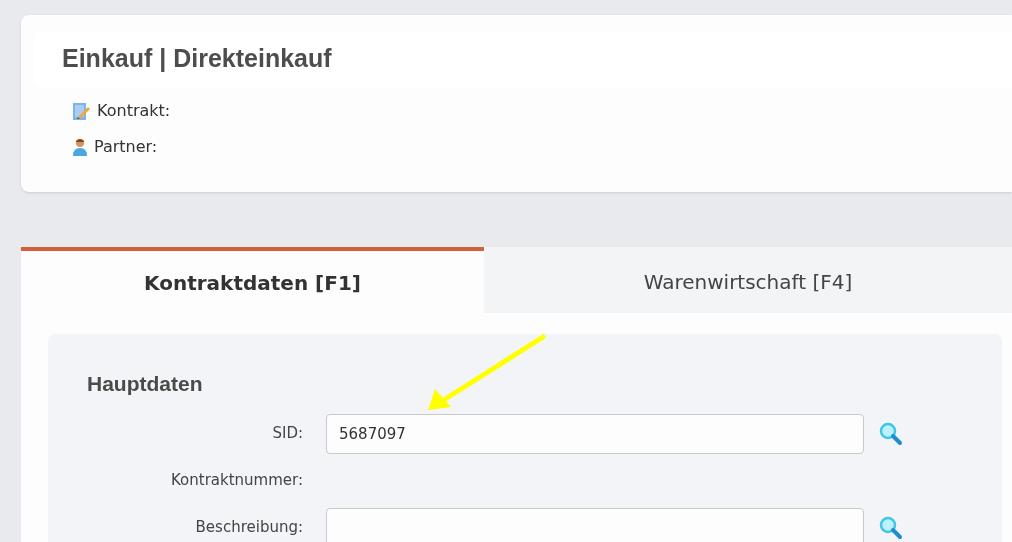 The height and width of the screenshot is (542, 1012). I want to click on person-icon, so click(80, 147).